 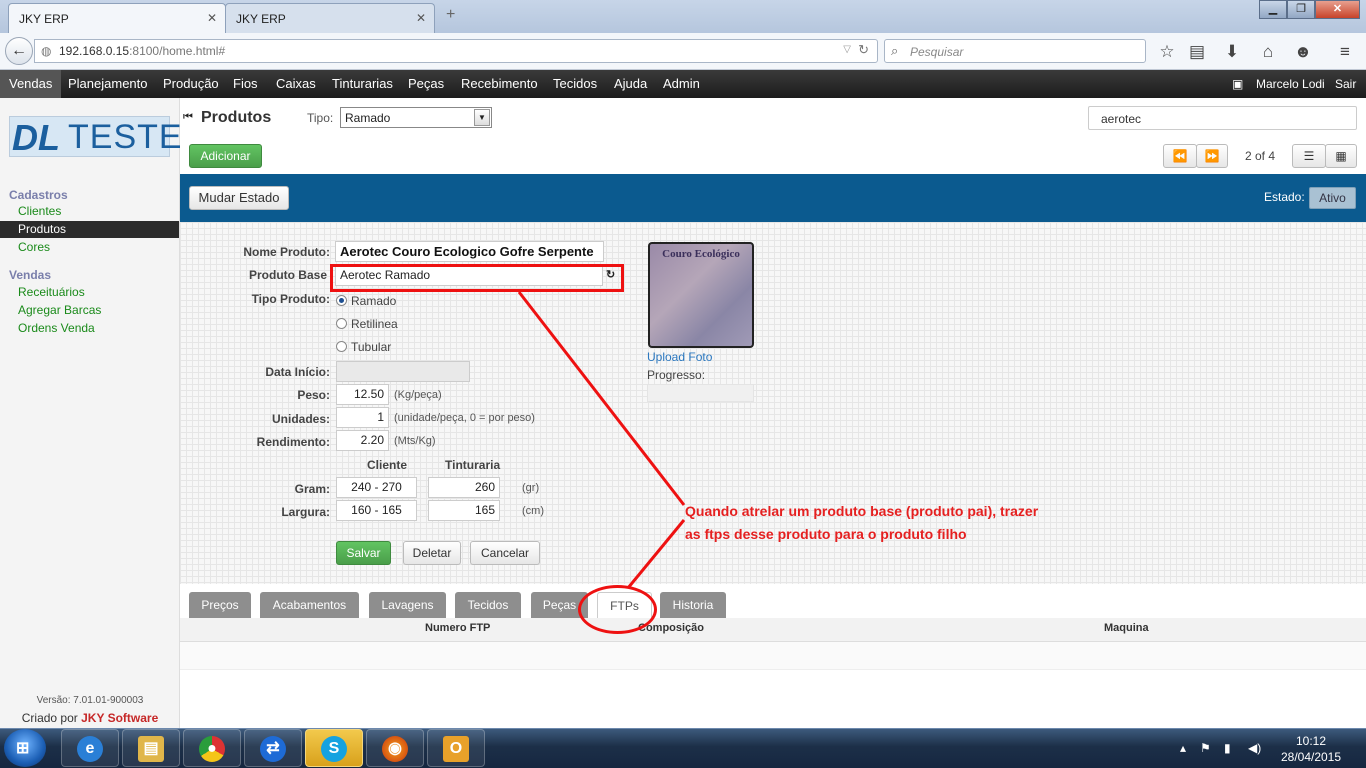 What do you see at coordinates (19, 51) in the screenshot?
I see `back-button: ←` at bounding box center [19, 51].